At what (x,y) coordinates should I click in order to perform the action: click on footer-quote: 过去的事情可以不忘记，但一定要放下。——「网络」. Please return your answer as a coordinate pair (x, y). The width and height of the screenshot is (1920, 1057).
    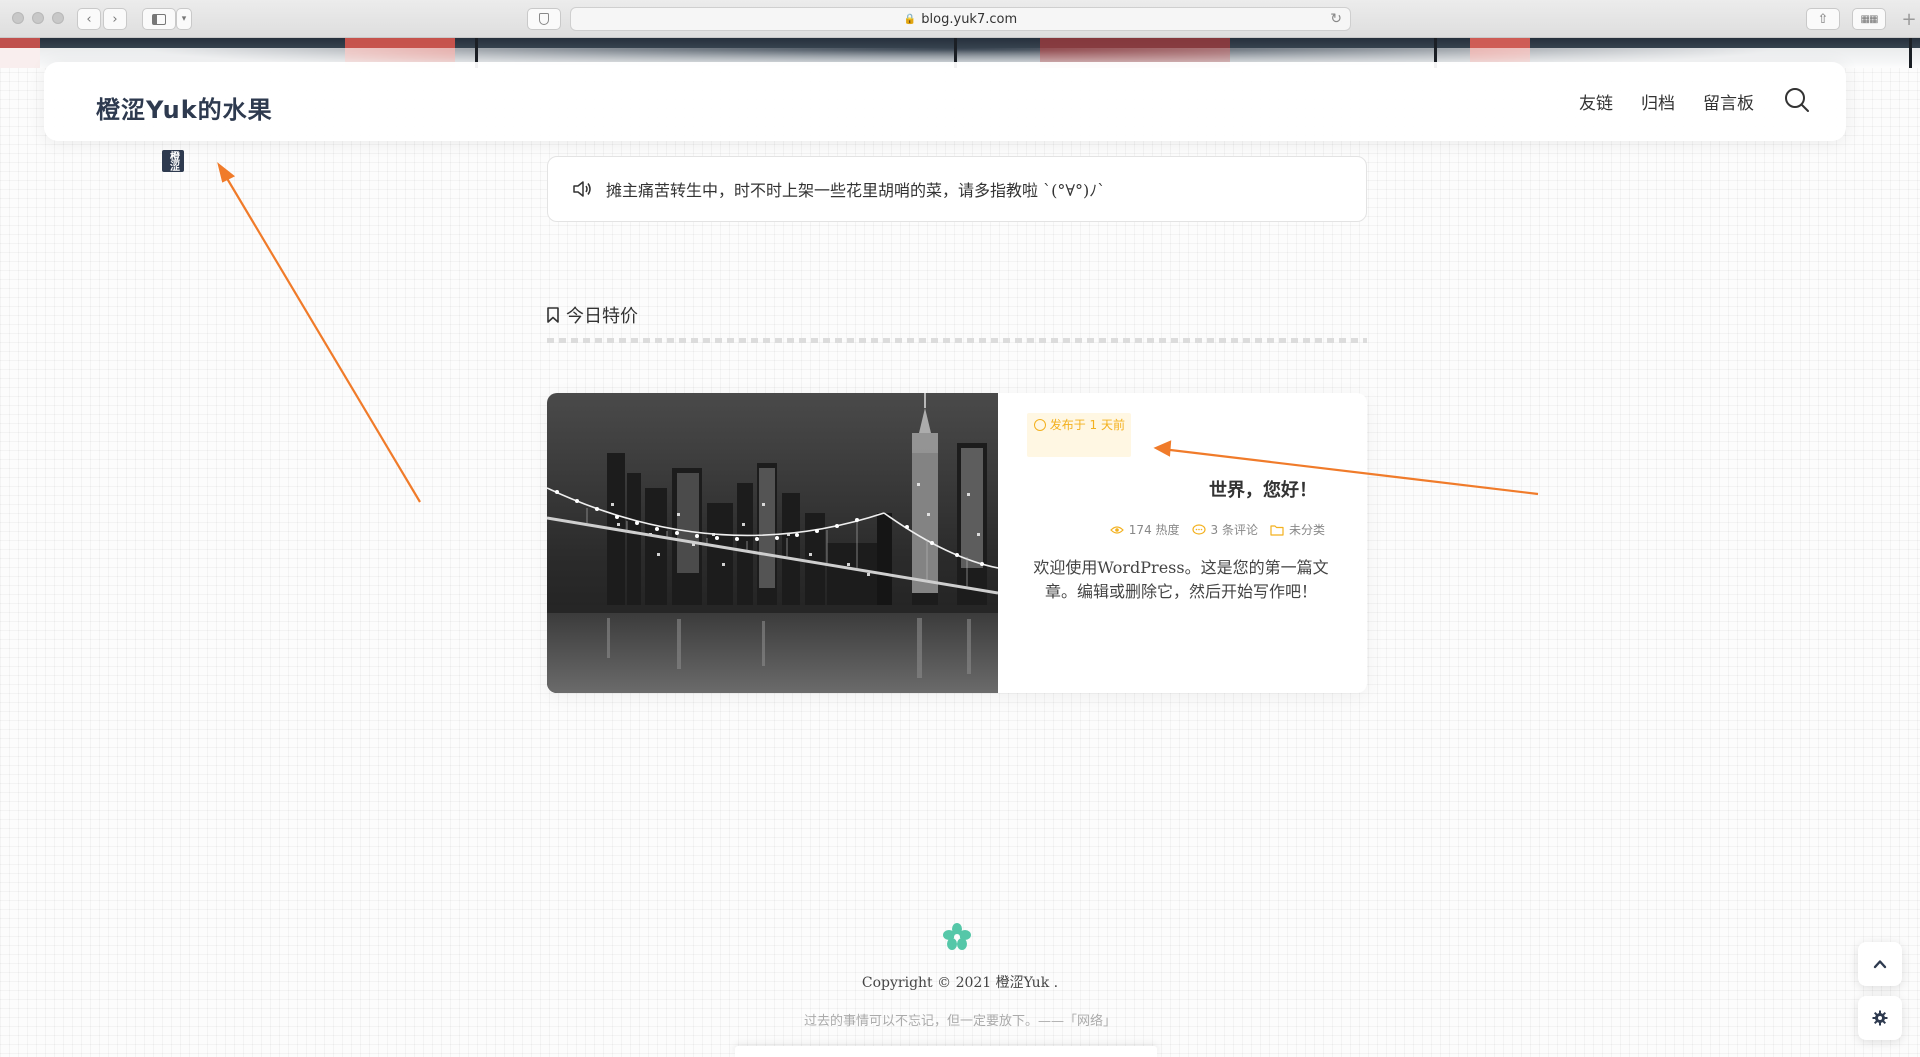
    Looking at the image, I should click on (959, 1021).